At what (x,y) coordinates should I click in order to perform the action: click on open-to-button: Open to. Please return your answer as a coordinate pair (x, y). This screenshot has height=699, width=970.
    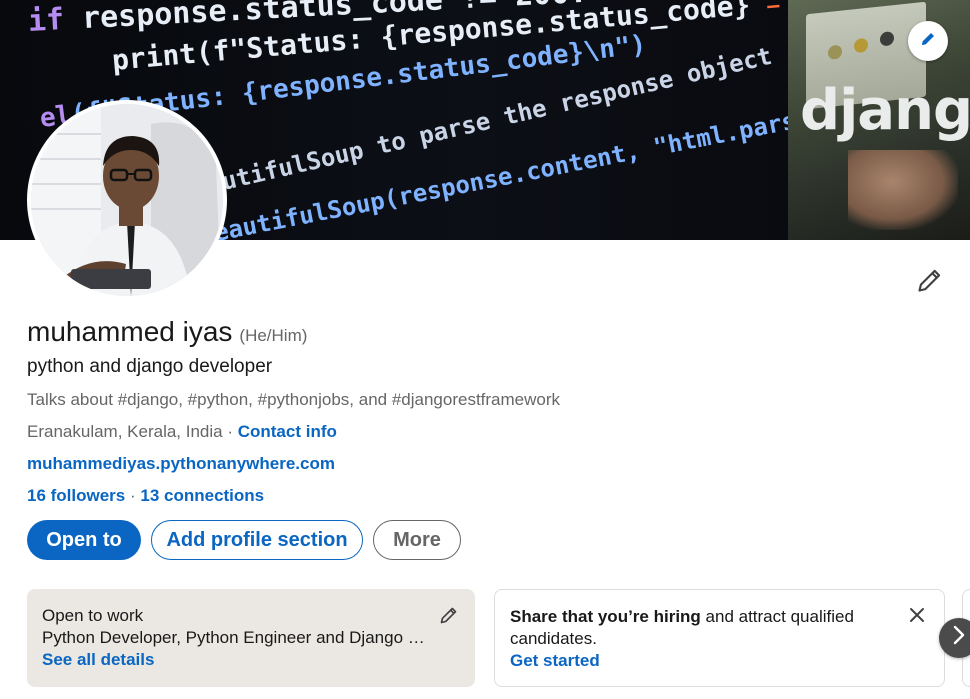
    Looking at the image, I should click on (84, 540).